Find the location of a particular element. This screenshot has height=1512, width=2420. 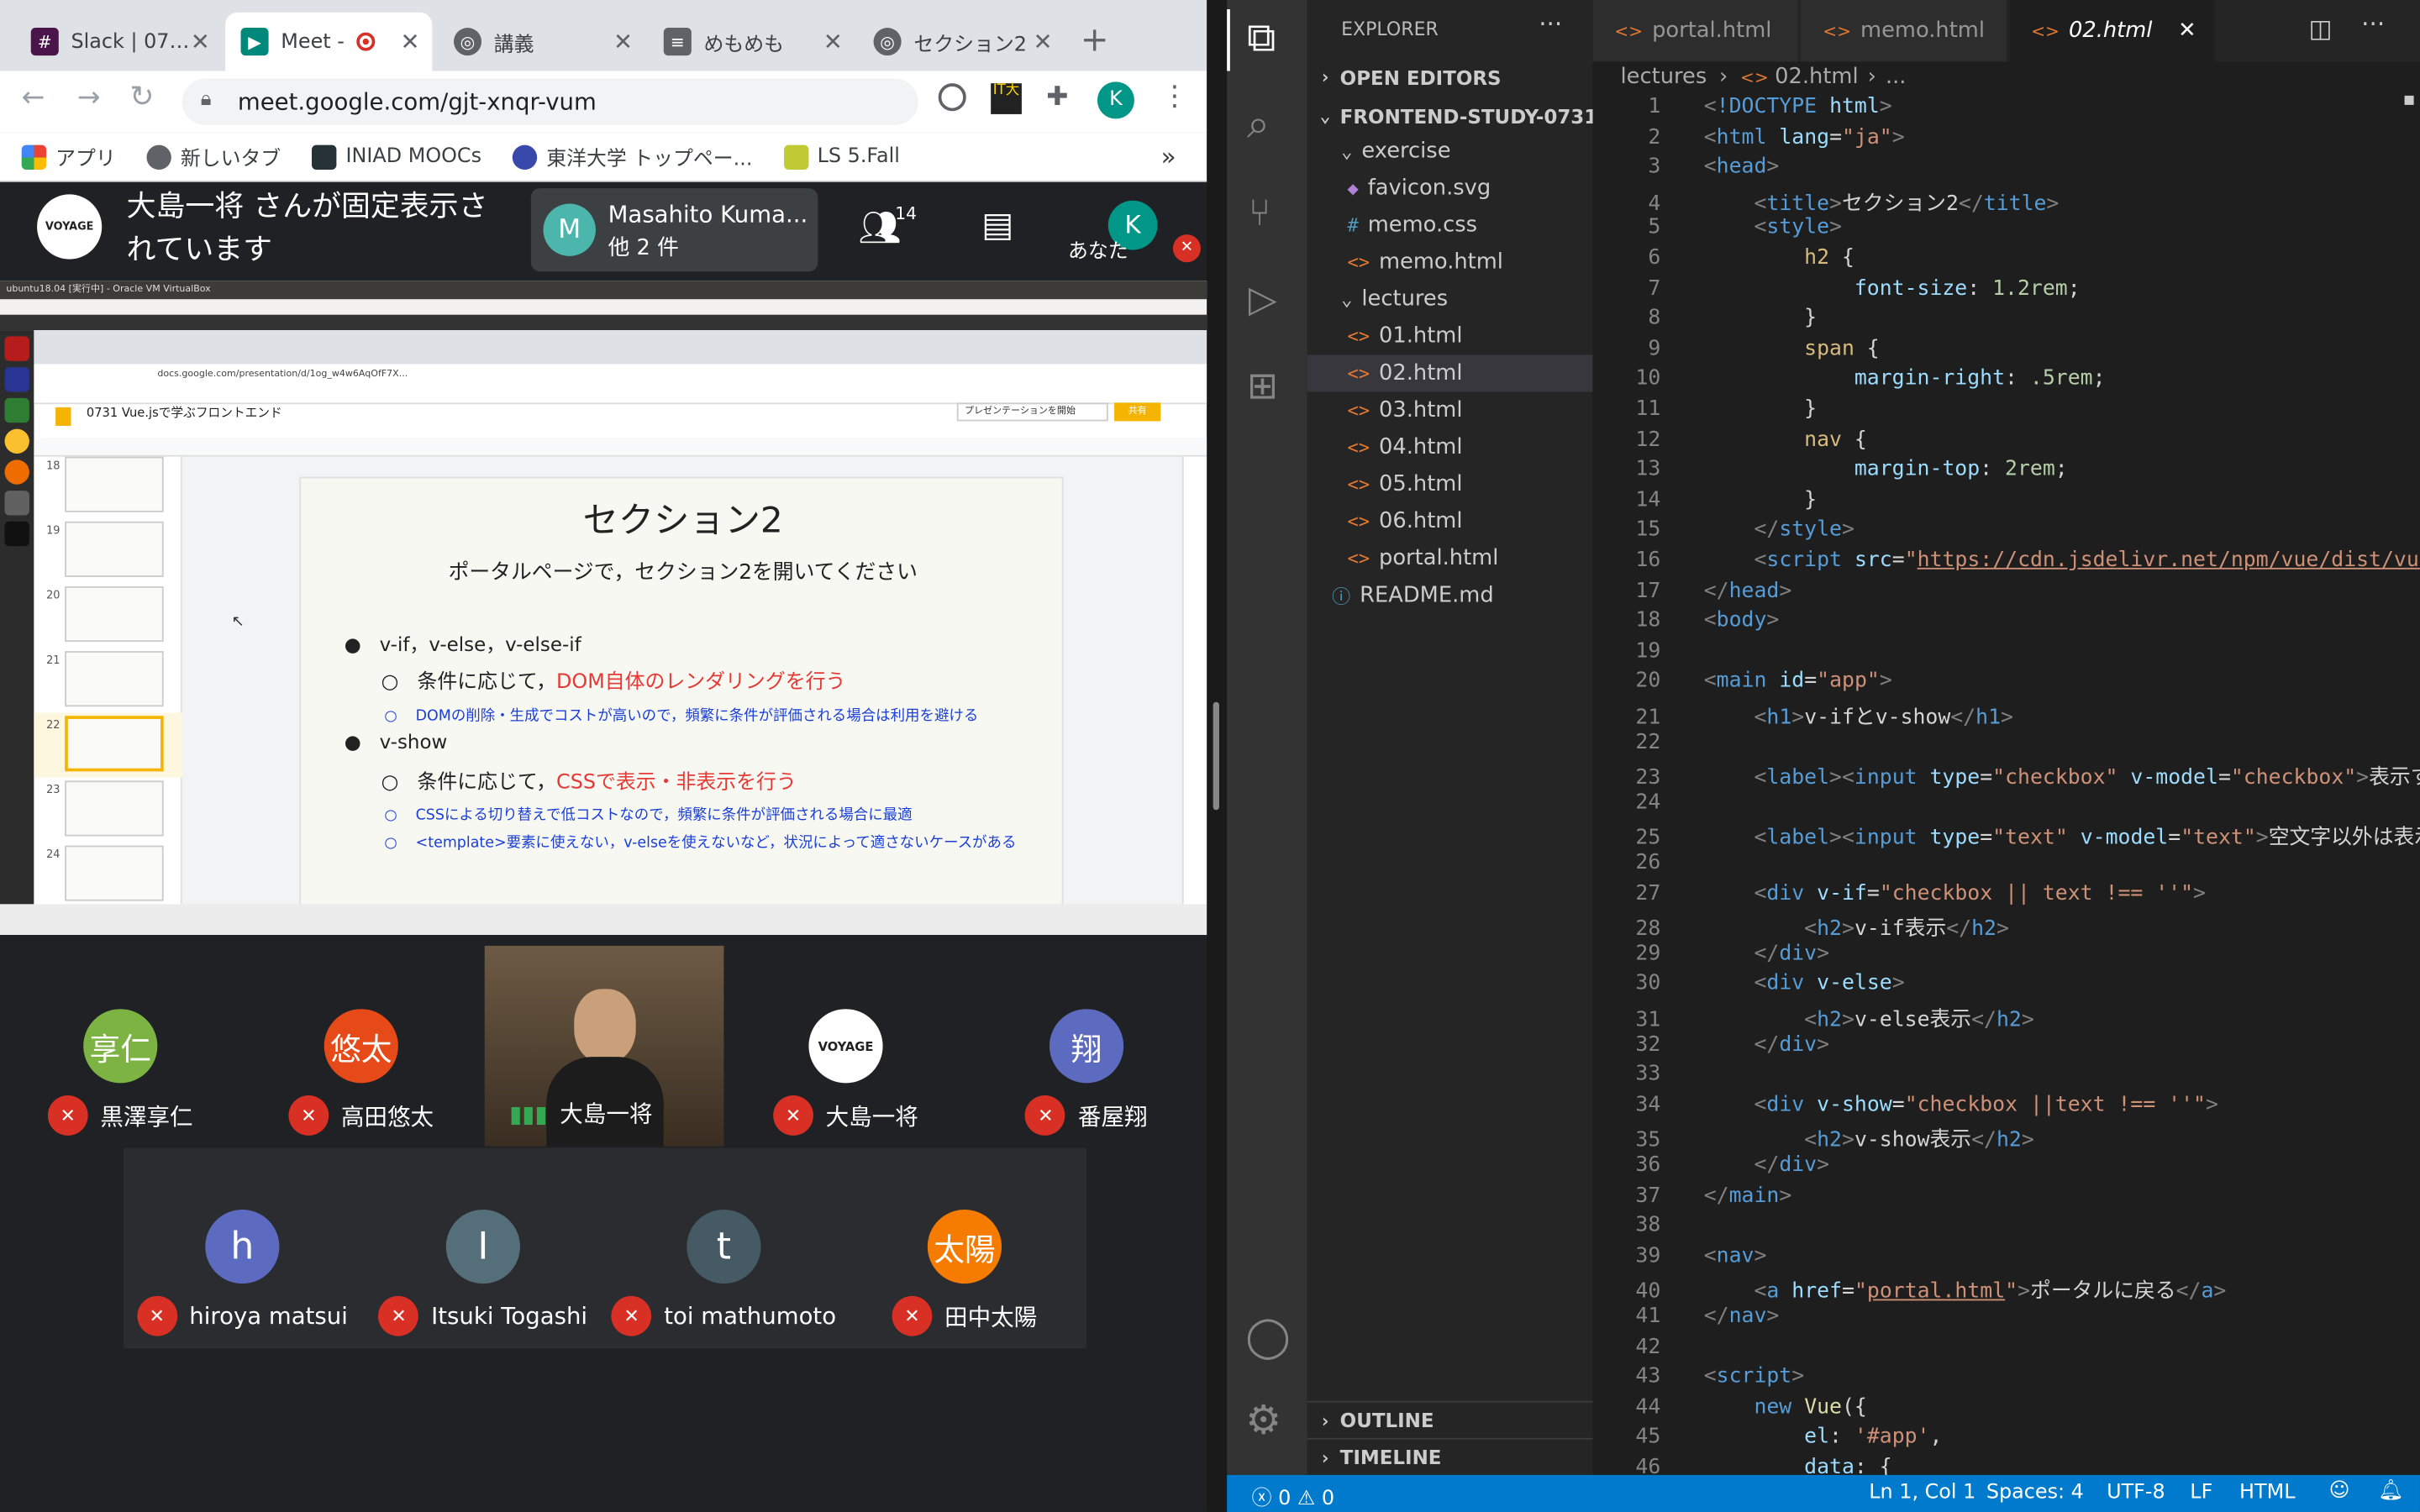

tree-item-03: <> 03.html is located at coordinates (1450, 410).